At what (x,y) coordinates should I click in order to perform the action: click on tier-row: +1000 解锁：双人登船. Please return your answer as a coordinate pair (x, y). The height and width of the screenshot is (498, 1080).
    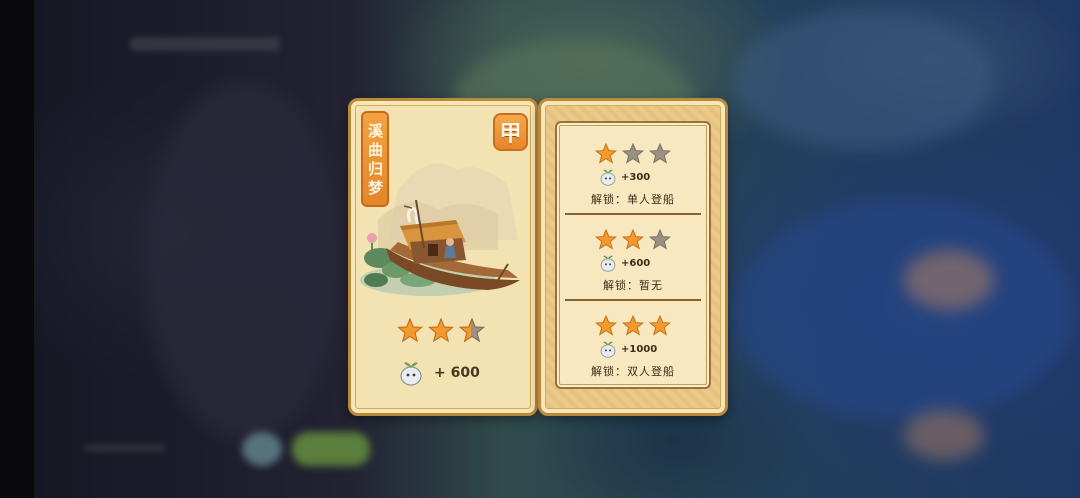
    Looking at the image, I should click on (633, 338).